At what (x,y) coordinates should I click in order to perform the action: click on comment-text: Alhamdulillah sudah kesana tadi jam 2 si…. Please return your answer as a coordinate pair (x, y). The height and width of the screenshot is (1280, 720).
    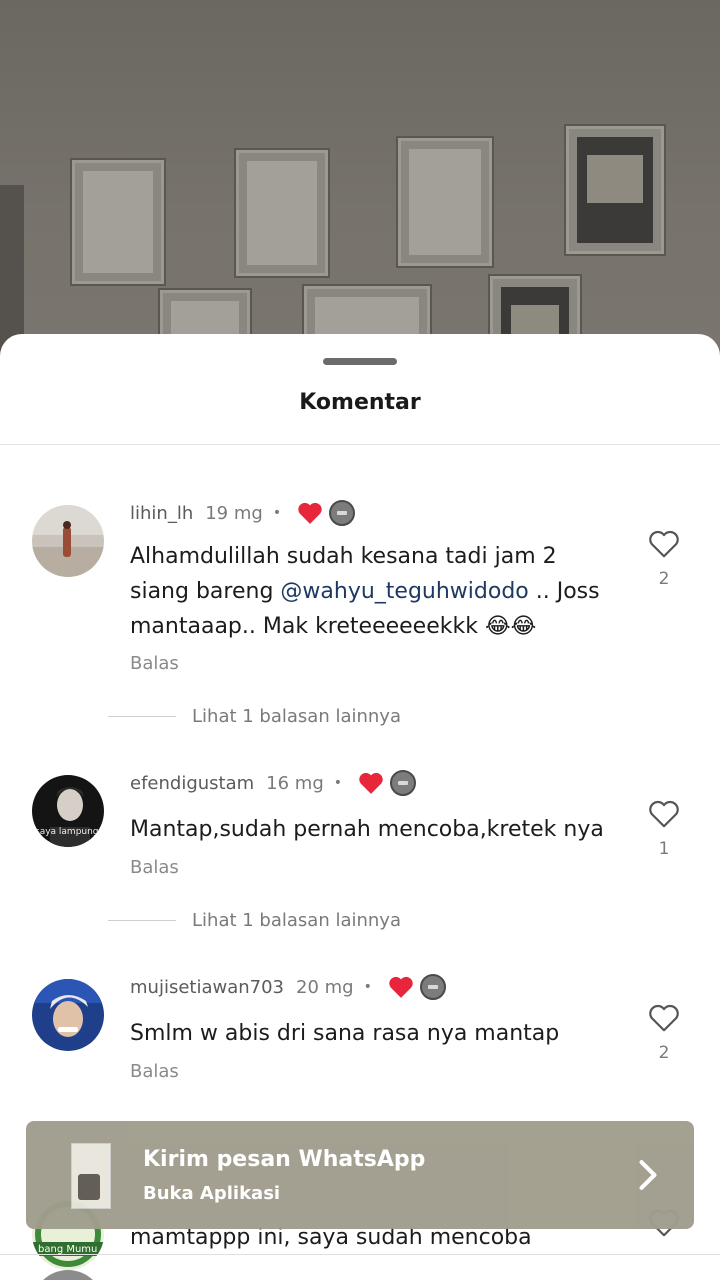
    Looking at the image, I should click on (375, 591).